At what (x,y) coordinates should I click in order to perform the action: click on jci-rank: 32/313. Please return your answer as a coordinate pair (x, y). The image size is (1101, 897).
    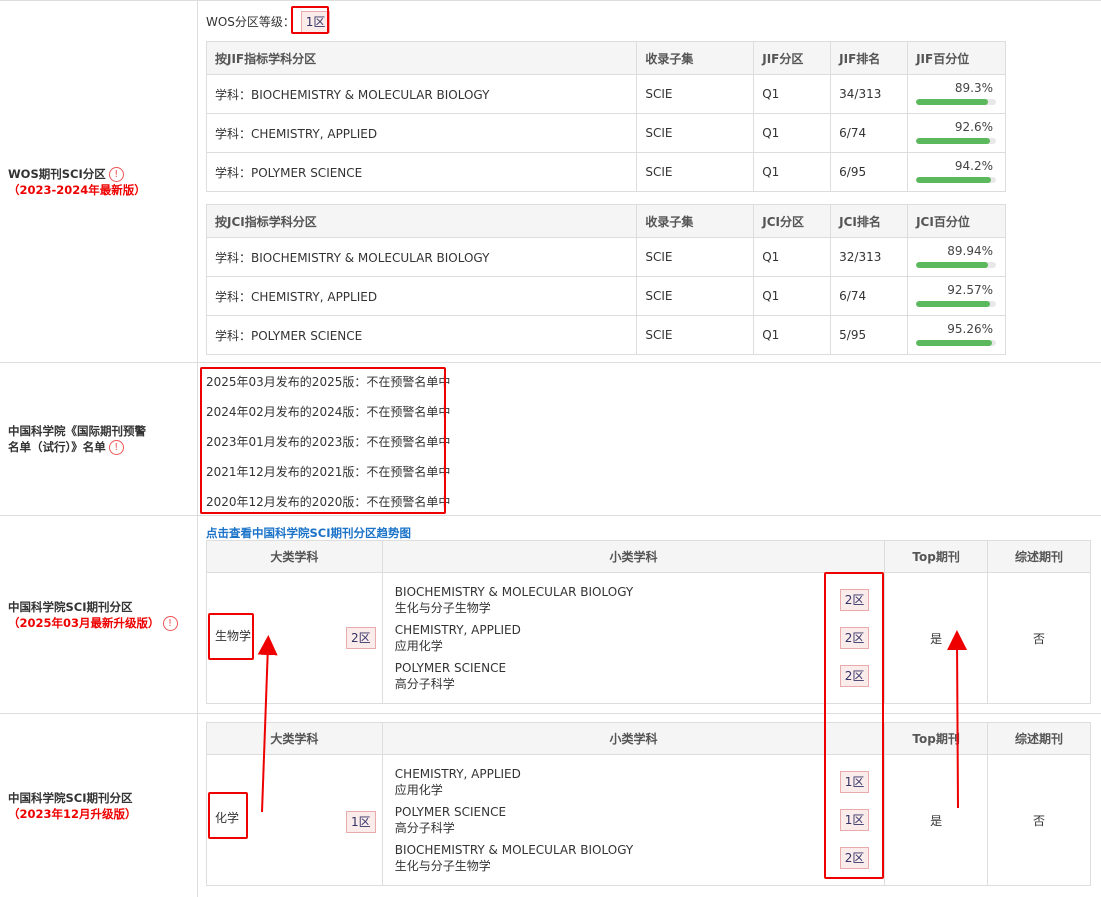
    Looking at the image, I should click on (869, 257).